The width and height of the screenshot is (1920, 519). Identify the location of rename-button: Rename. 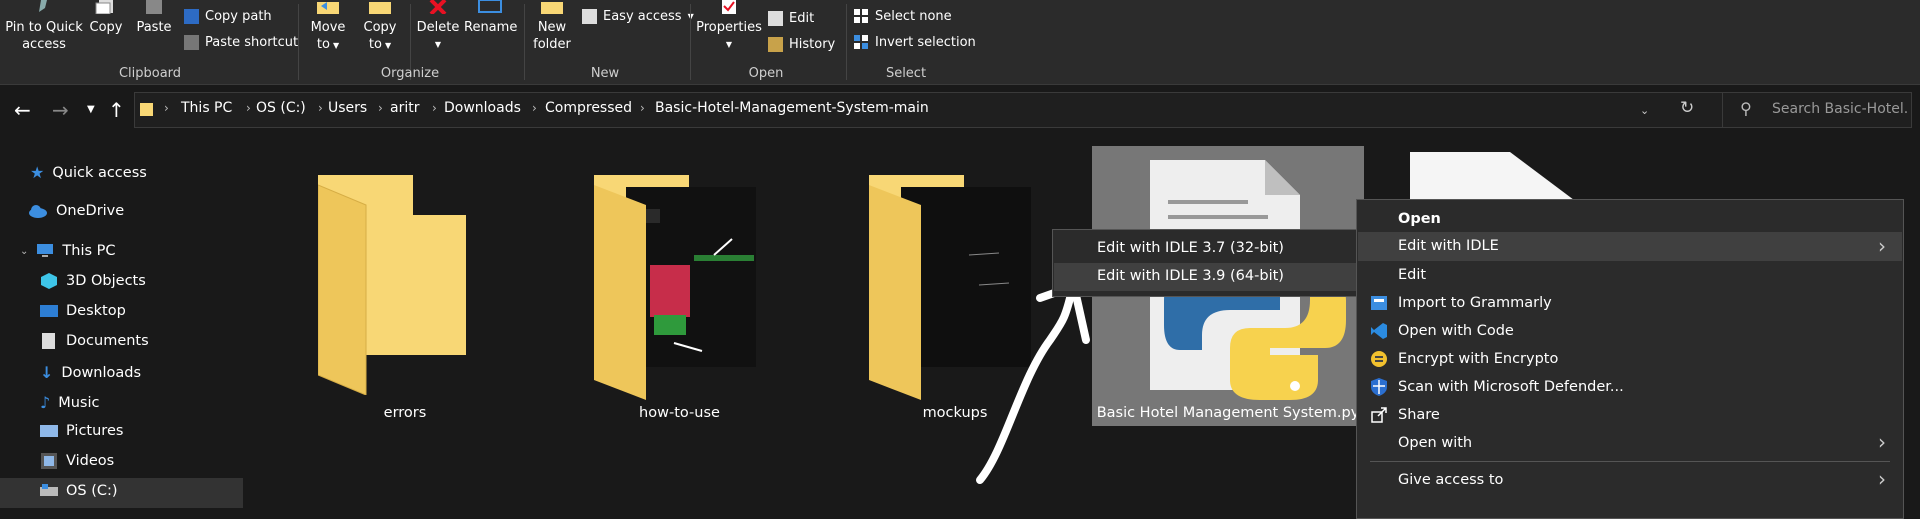
(490, 18).